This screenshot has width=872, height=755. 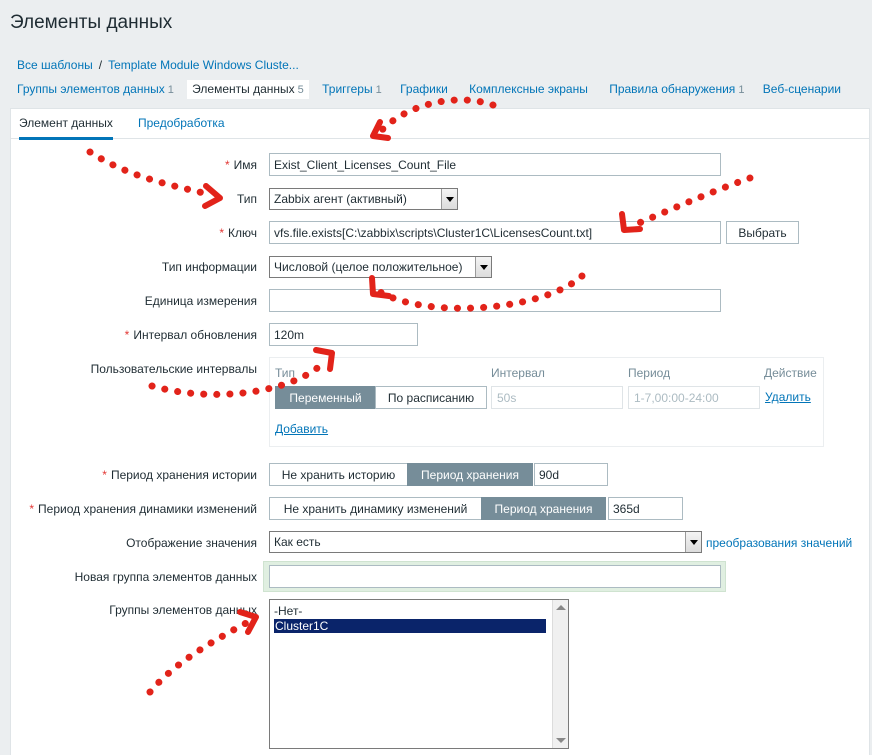 I want to click on type-select-value: Zabbix агент (активный), so click(x=340, y=199).